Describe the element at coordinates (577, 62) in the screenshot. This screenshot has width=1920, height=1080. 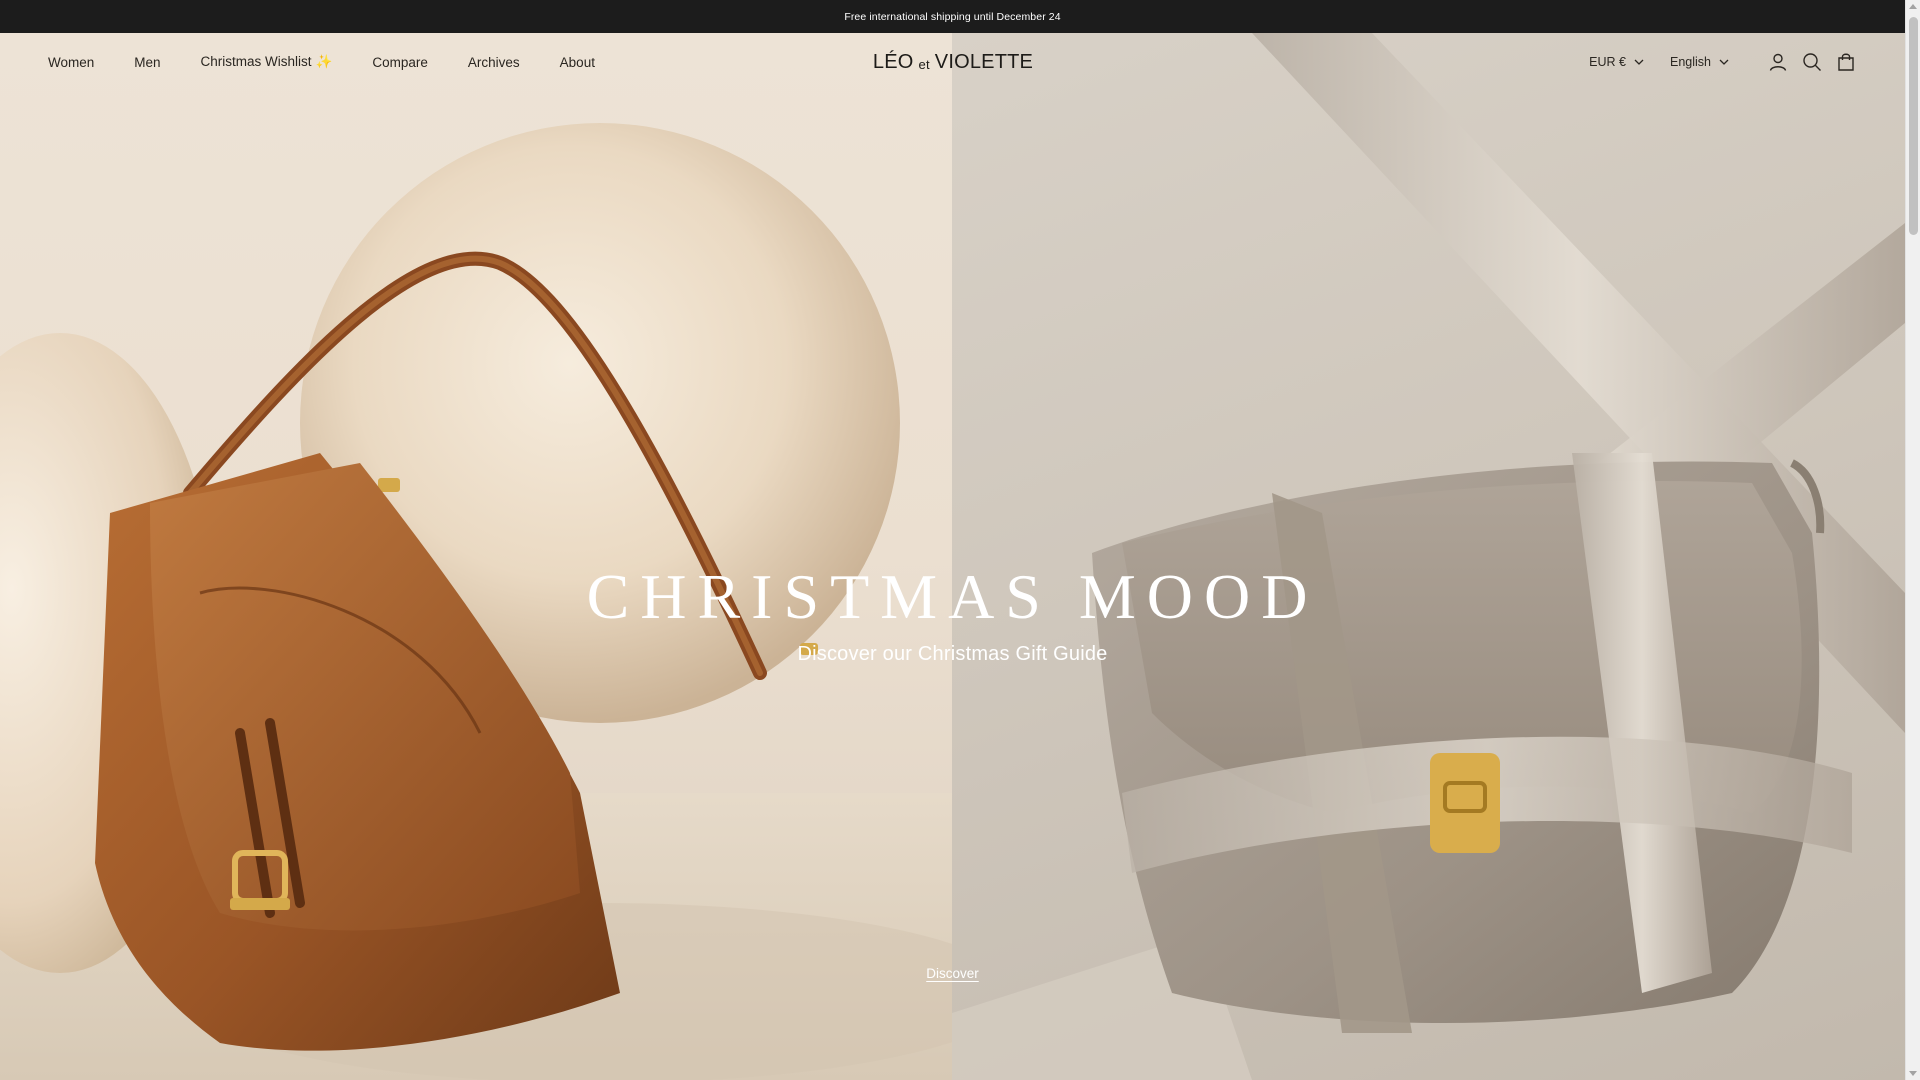
I see `nav-about: About` at that location.